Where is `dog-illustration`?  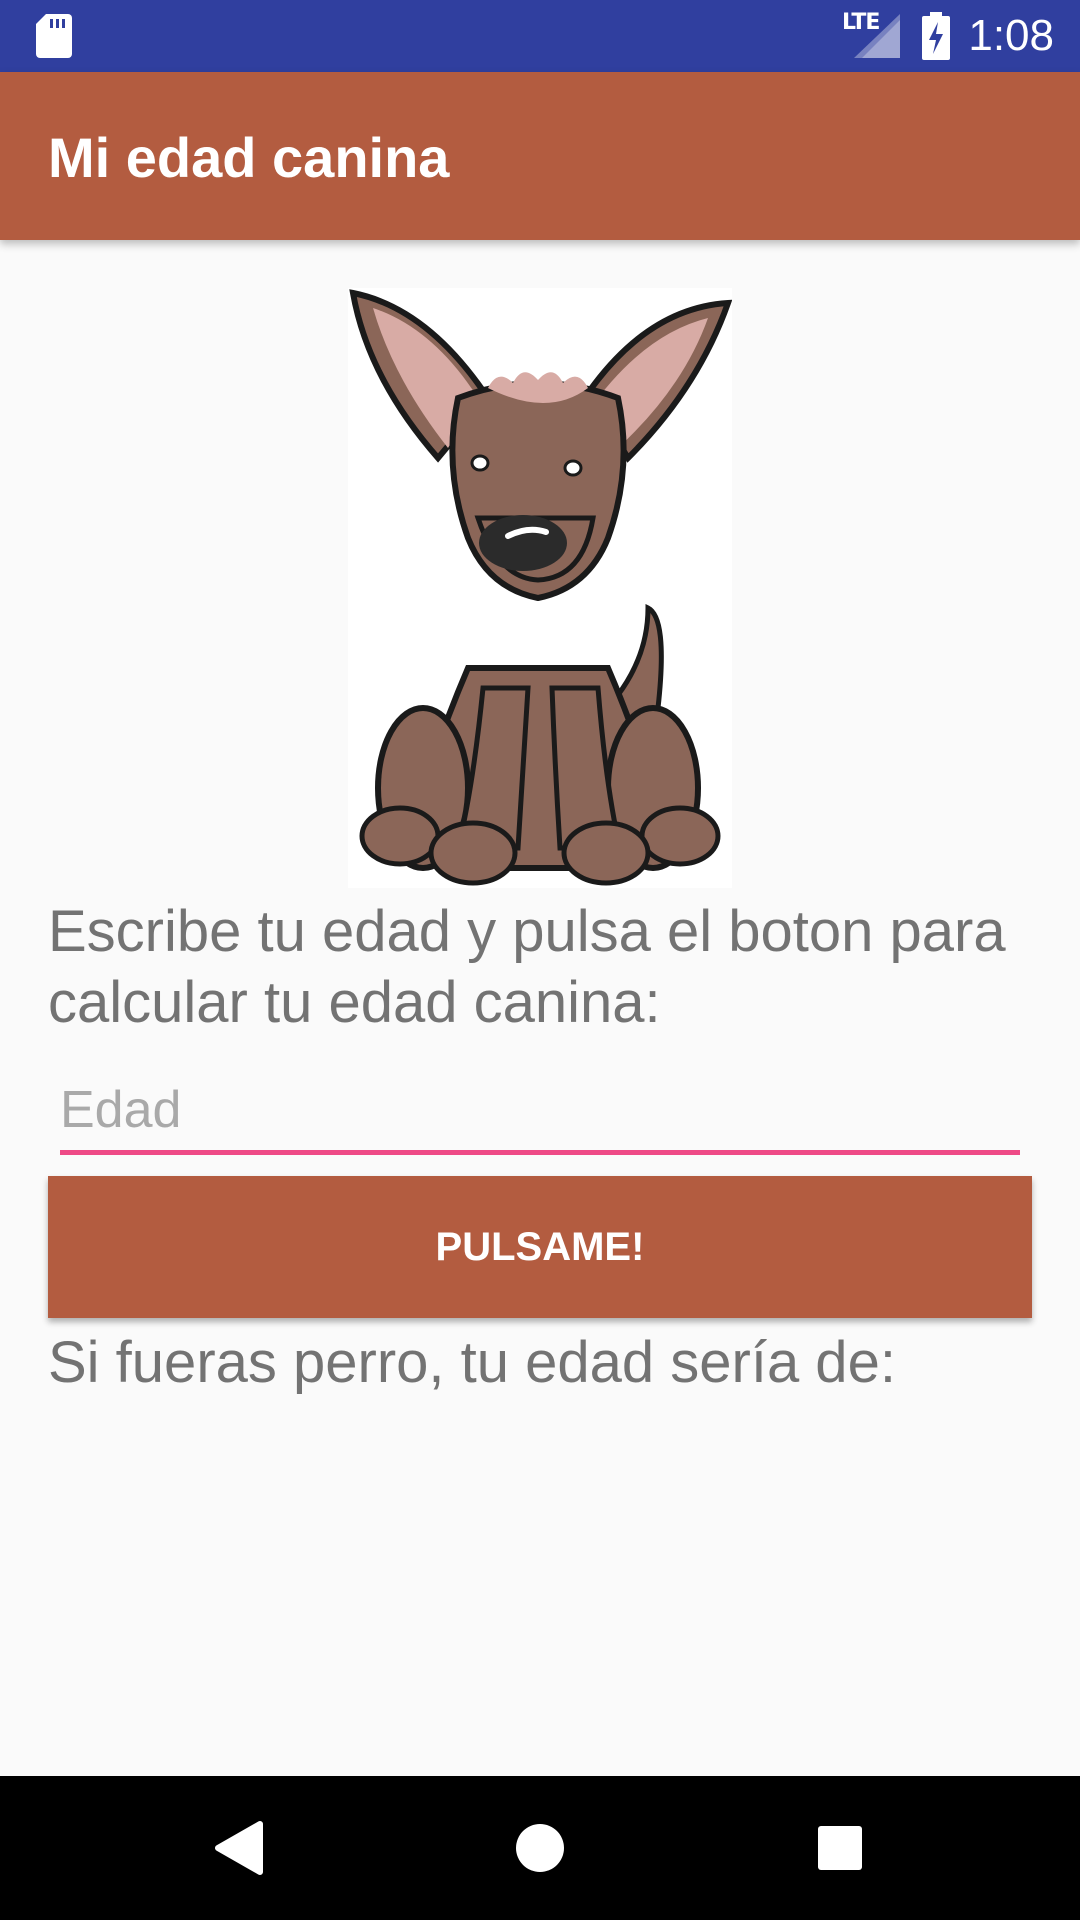
dog-illustration is located at coordinates (541, 587).